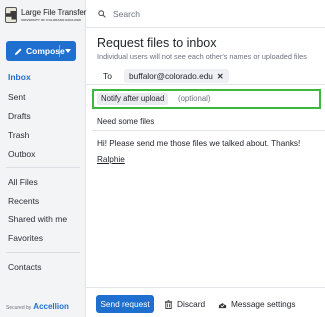 Image resolution: width=325 pixels, height=317 pixels. I want to click on compose-divider, so click(59, 51).